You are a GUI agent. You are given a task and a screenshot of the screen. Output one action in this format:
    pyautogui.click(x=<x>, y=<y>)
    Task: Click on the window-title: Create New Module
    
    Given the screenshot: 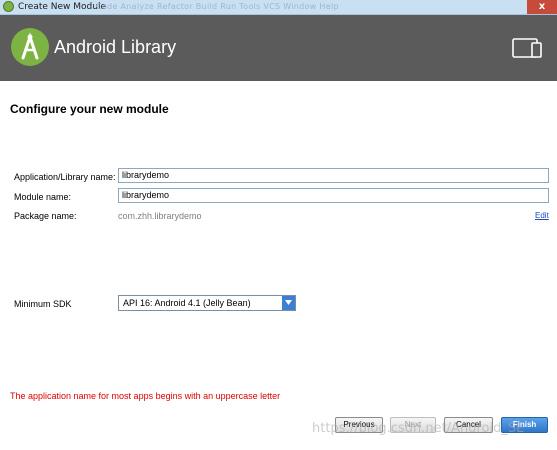 What is the action you would take?
    pyautogui.click(x=62, y=7)
    